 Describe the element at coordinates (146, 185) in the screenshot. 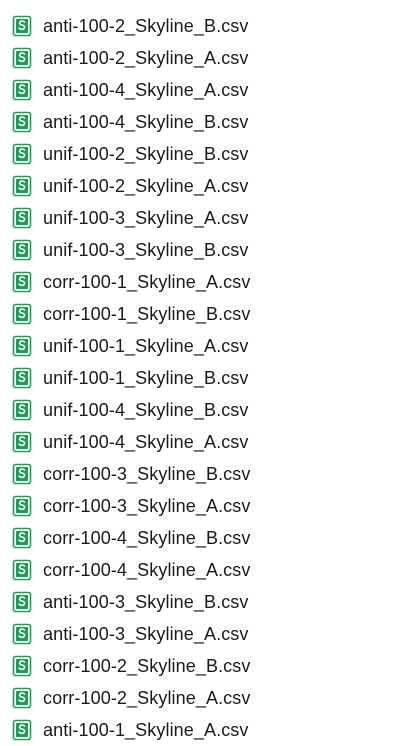

I see `file-name: unif-100-2_Skyline_A.csv` at that location.